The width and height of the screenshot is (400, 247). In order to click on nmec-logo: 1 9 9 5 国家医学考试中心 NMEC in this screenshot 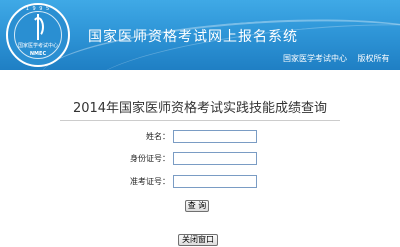, I will do `click(38, 35)`.